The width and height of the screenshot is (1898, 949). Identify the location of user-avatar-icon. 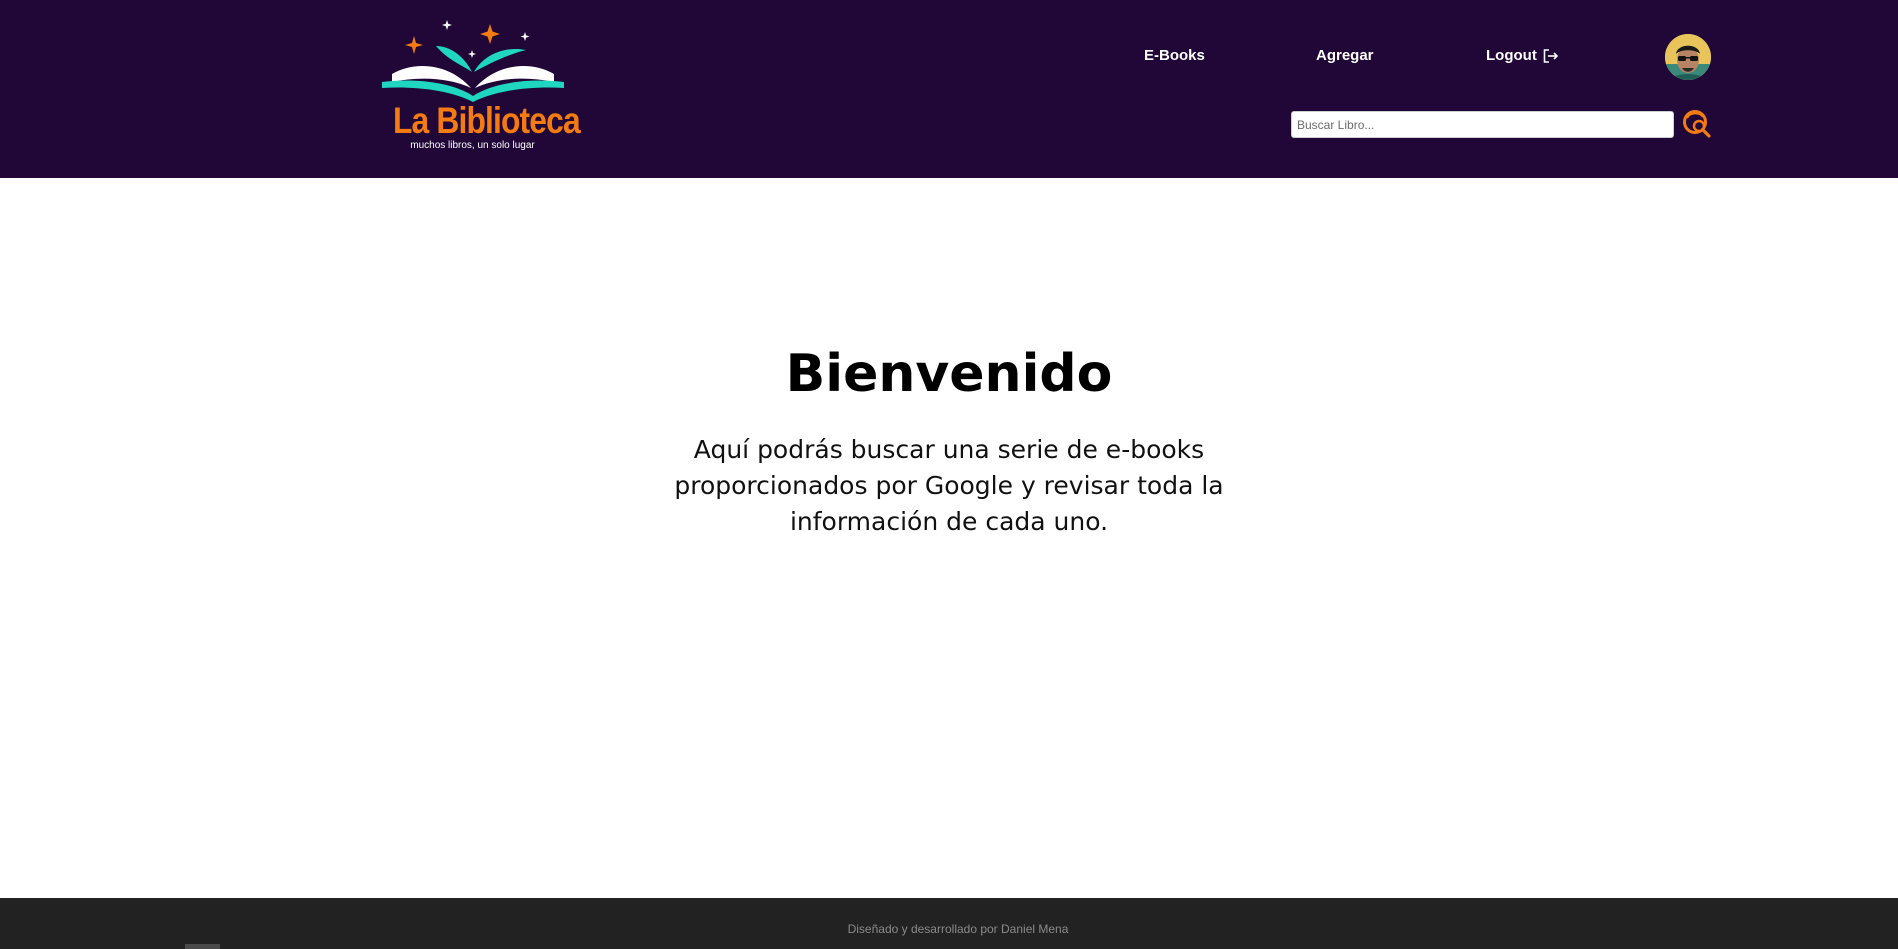
(1688, 57).